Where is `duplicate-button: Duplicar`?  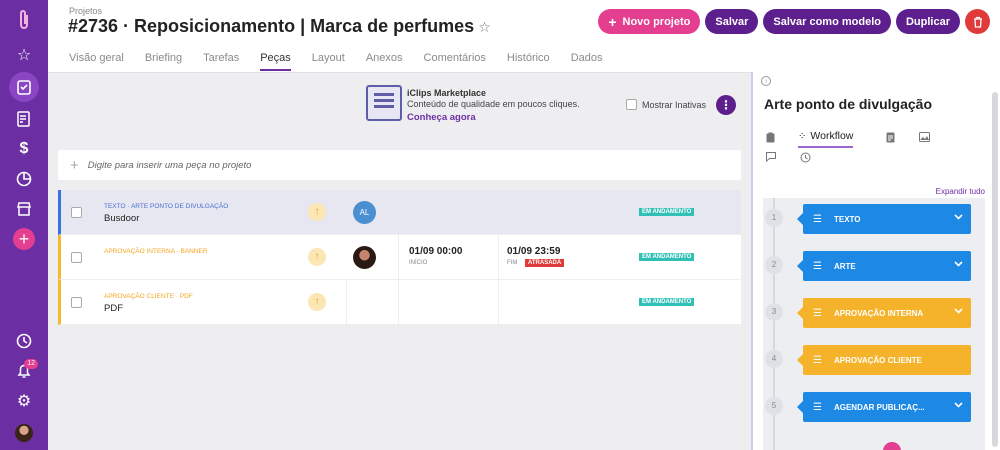
duplicate-button: Duplicar is located at coordinates (927, 21).